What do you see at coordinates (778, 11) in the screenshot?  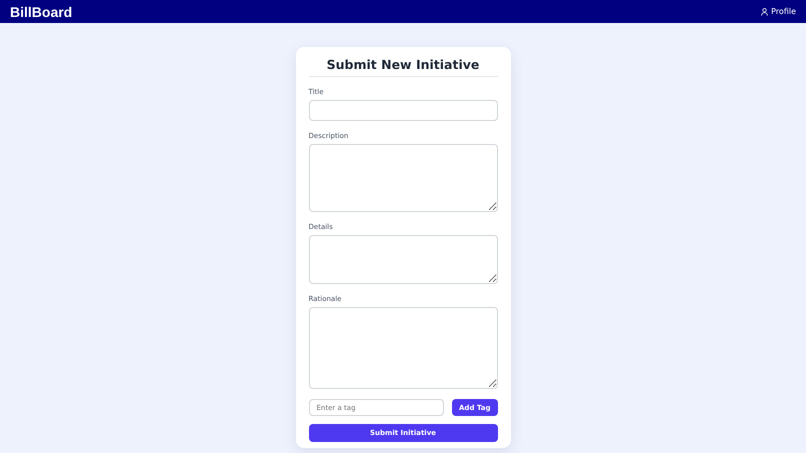 I see `profile-link: Profile` at bounding box center [778, 11].